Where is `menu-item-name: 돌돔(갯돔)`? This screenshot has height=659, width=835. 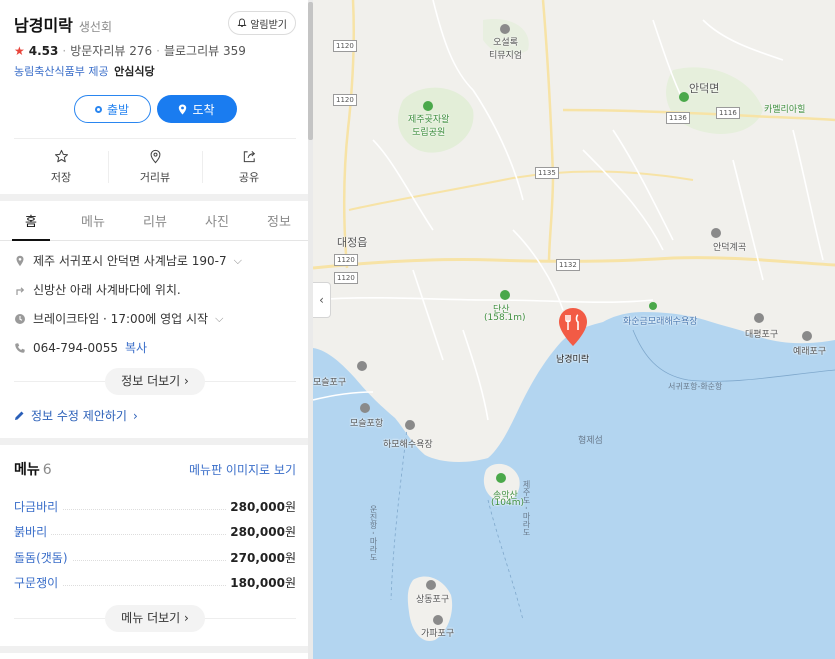 menu-item-name: 돌돔(갯돔) is located at coordinates (43, 557).